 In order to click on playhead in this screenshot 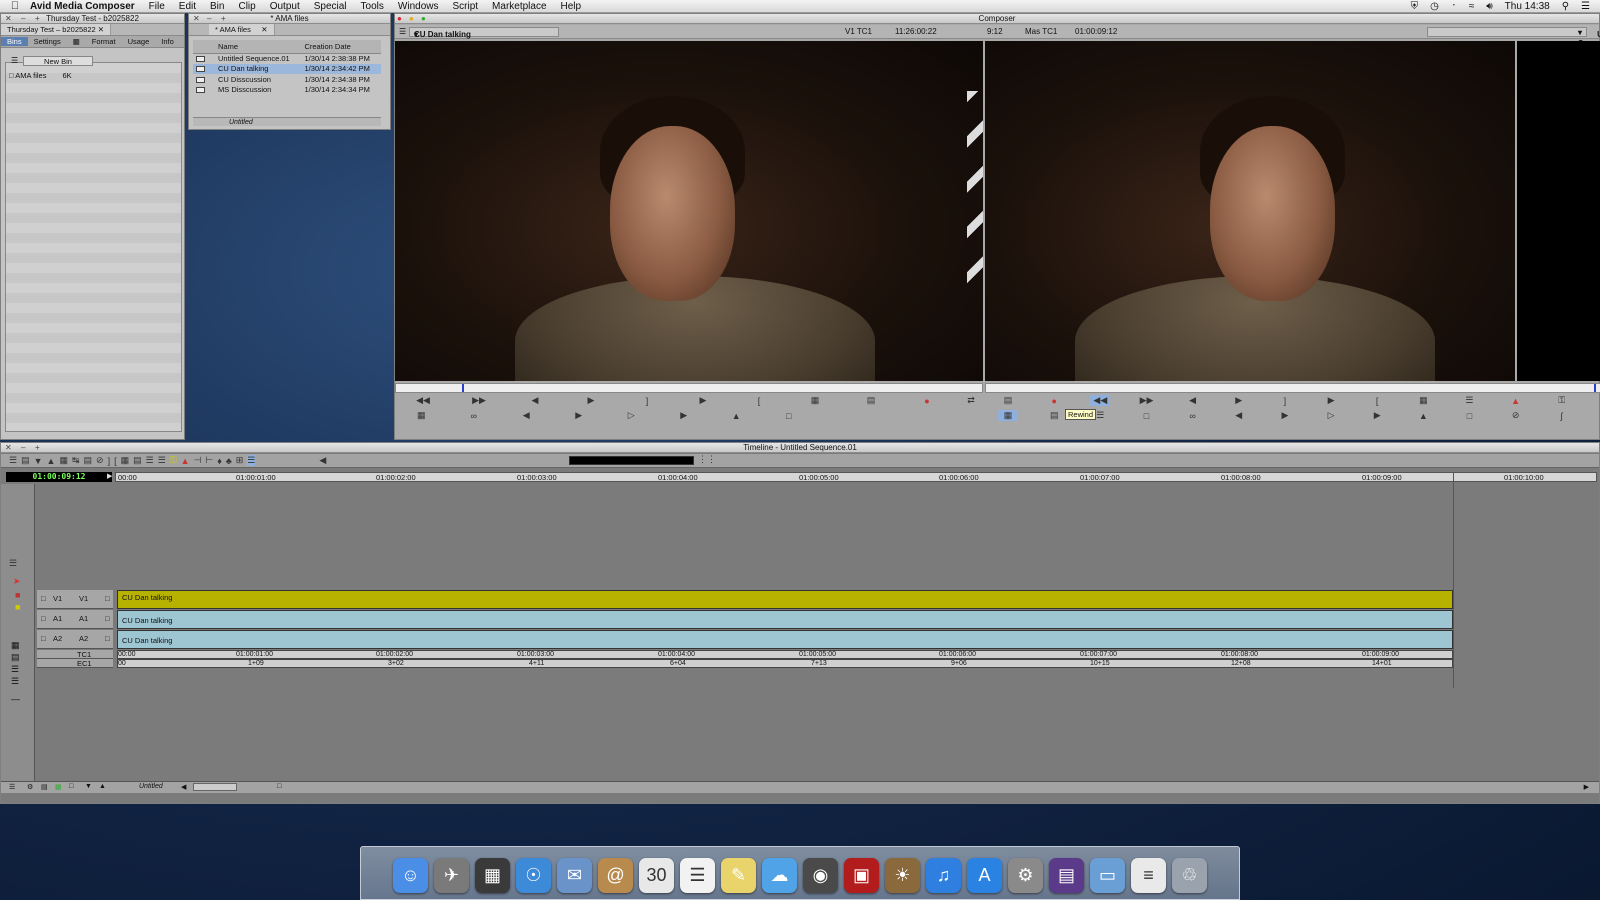, I will do `click(1453, 580)`.